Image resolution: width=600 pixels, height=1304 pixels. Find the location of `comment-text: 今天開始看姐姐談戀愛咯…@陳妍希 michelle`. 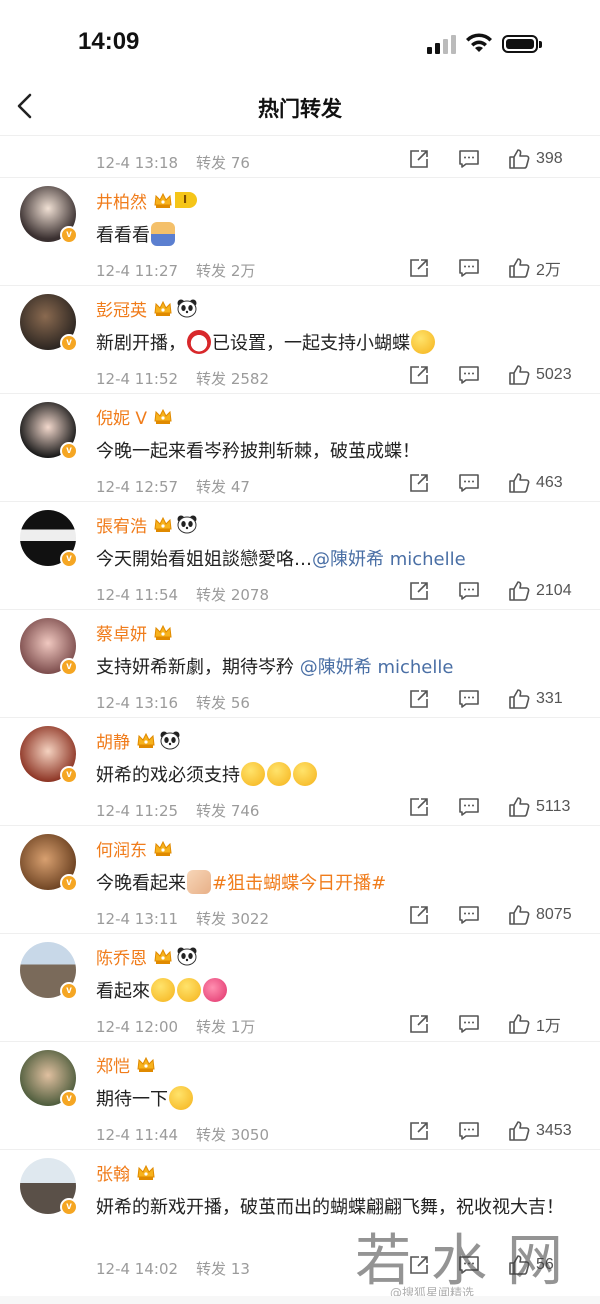

comment-text: 今天開始看姐姐談戀愛咯…@陳妍希 michelle is located at coordinates (281, 559).